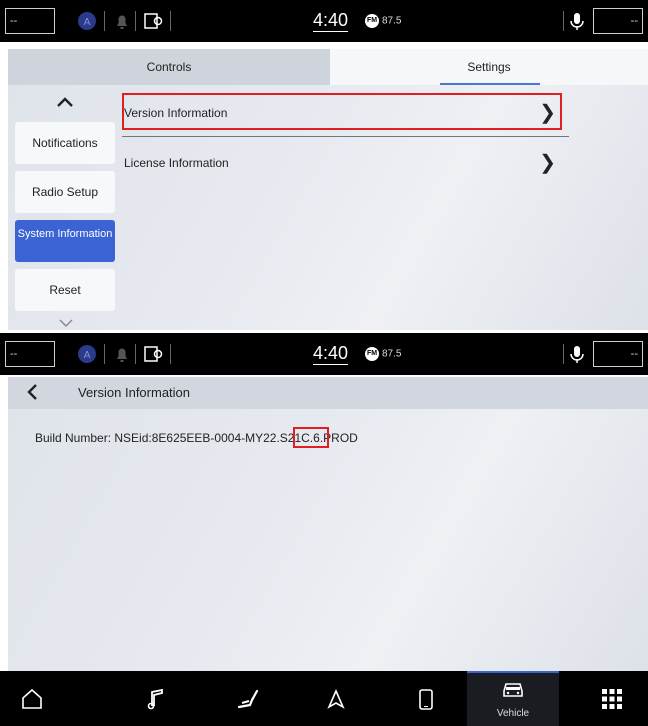 The height and width of the screenshot is (726, 648). I want to click on phone-icon, so click(426, 699).